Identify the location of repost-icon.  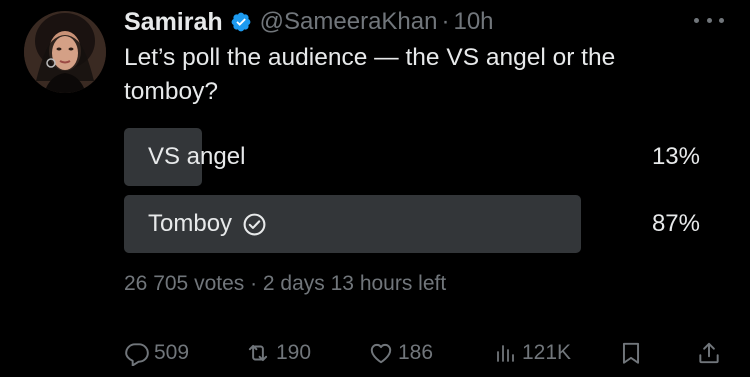
(258, 353).